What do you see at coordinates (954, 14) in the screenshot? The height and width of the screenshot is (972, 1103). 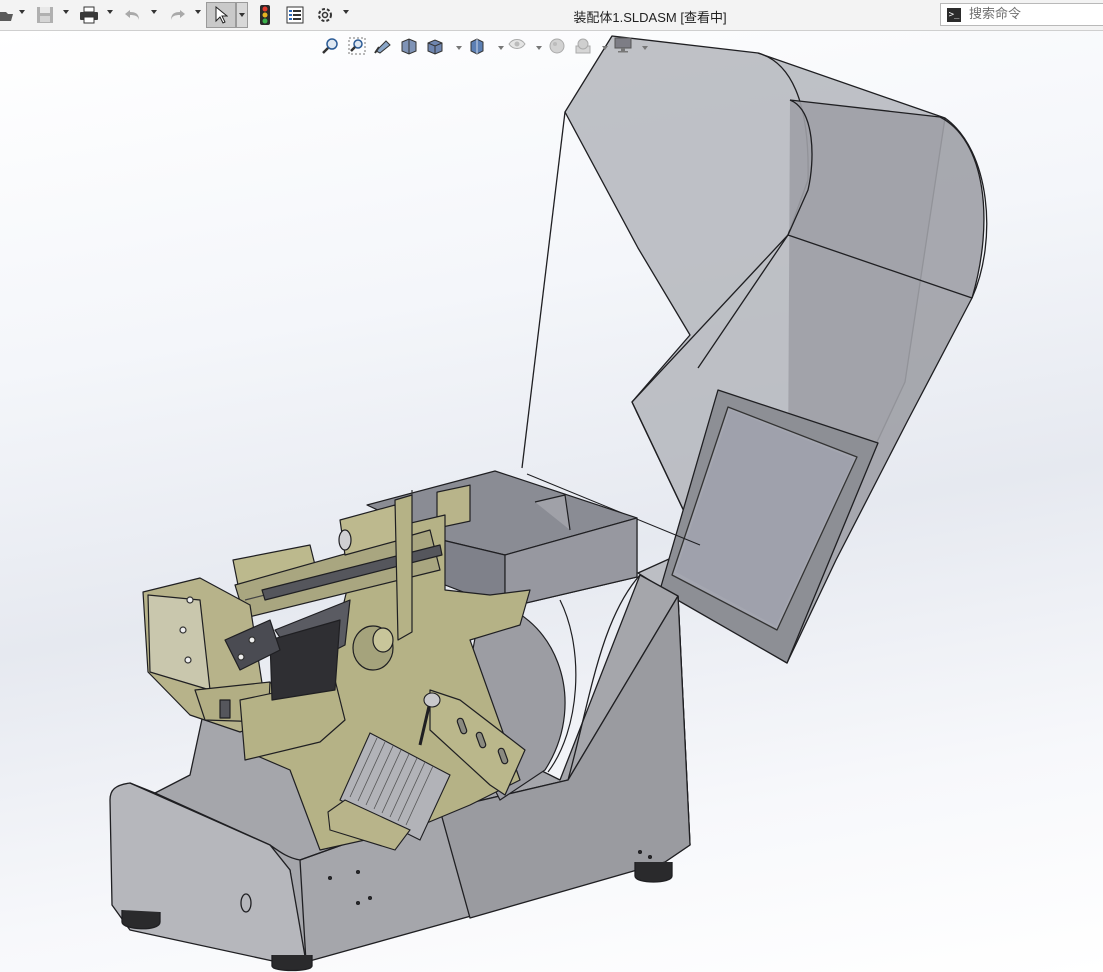 I see `command-prompt-icon: >_` at bounding box center [954, 14].